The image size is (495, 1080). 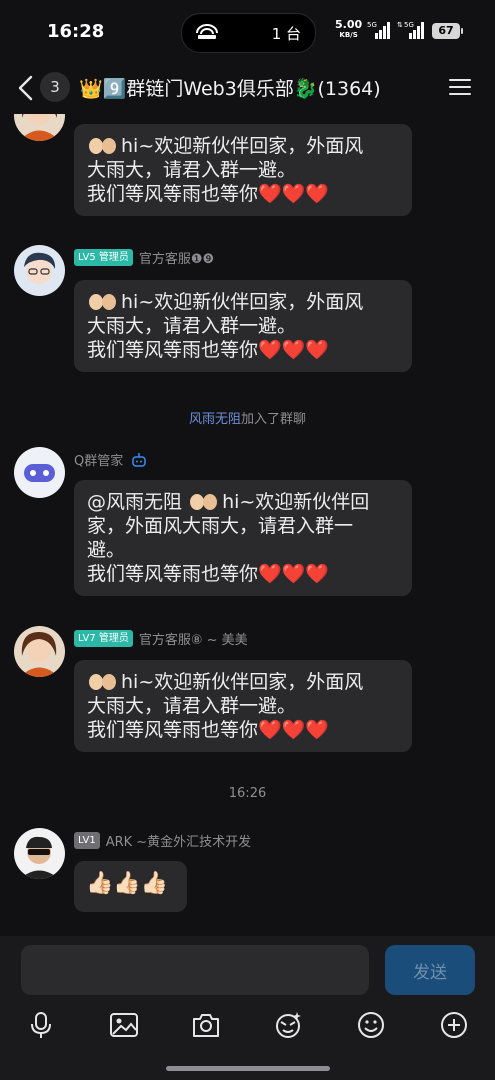 I want to click on send-button: 发送, so click(x=430, y=970).